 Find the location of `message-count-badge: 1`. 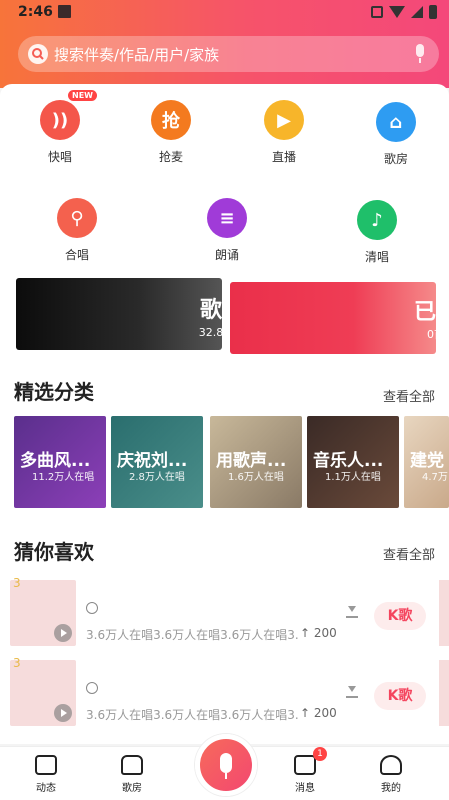

message-count-badge: 1 is located at coordinates (320, 754).